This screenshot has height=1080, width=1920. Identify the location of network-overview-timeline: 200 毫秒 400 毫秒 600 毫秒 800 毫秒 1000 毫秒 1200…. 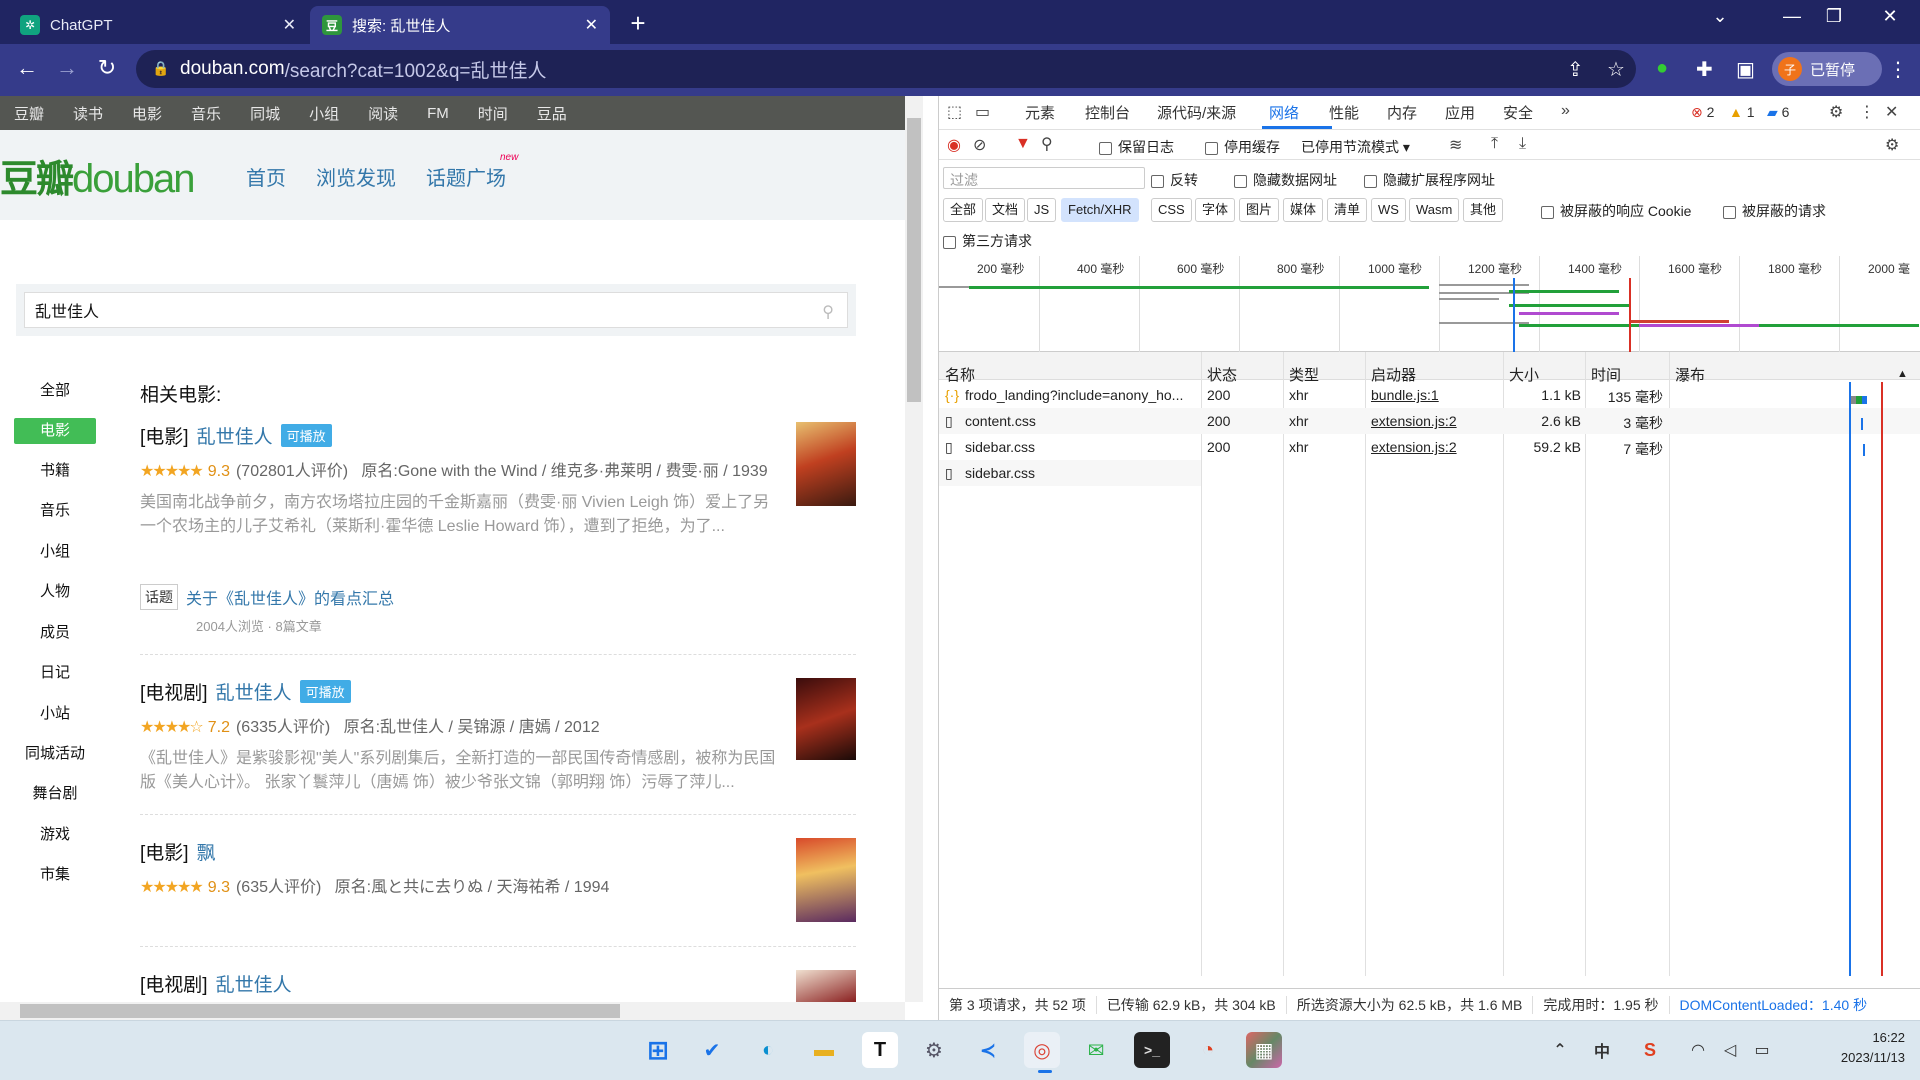
(1429, 304).